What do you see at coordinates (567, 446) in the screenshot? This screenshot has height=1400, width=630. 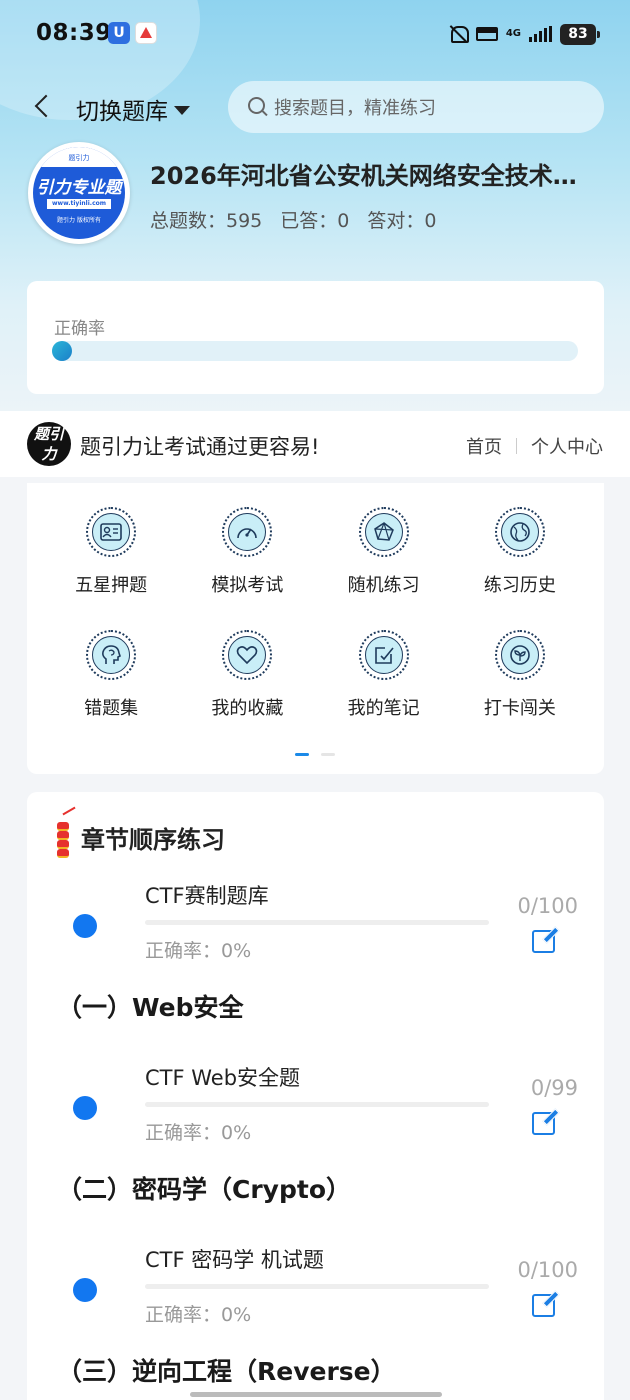 I see `profile-link: 个人中心` at bounding box center [567, 446].